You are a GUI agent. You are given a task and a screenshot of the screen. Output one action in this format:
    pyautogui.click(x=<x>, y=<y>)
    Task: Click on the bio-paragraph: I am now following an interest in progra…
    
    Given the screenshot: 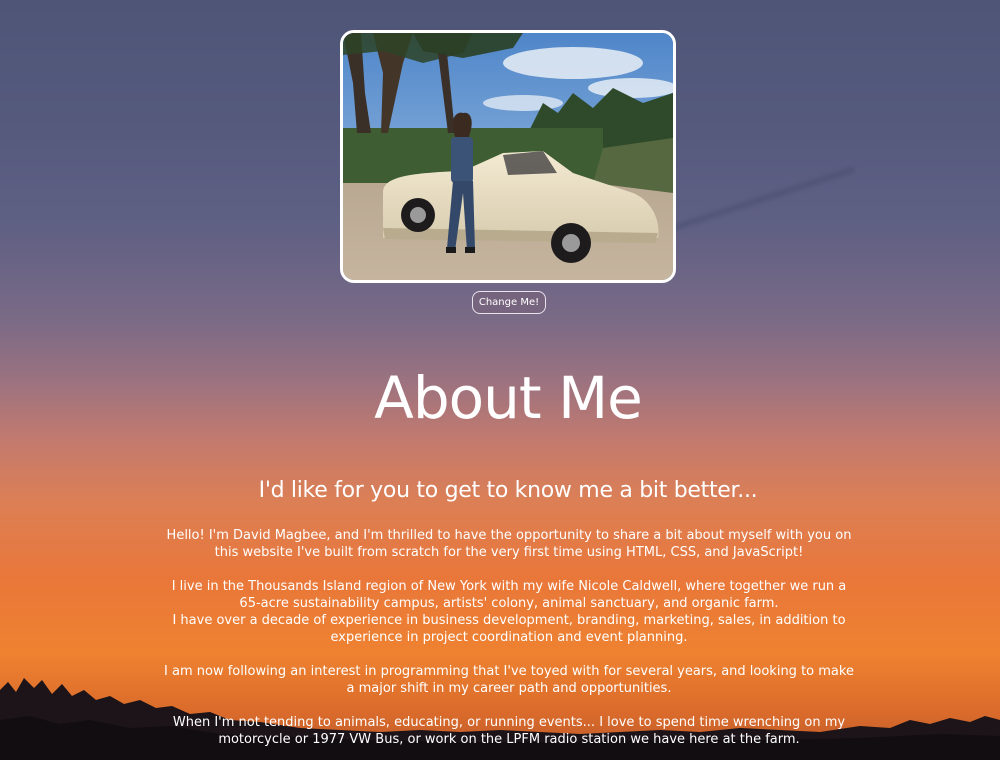 What is the action you would take?
    pyautogui.click(x=509, y=680)
    